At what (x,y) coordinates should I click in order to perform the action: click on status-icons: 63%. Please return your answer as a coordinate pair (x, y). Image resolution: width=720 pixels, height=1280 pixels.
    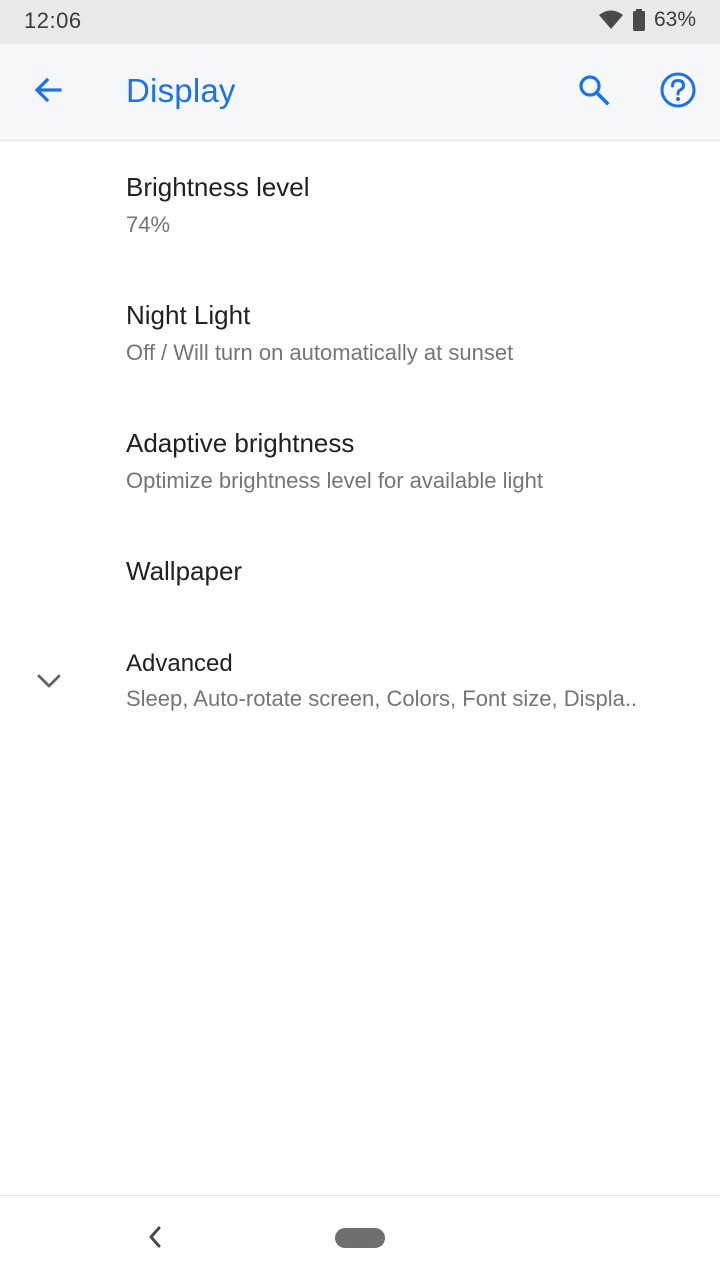
    Looking at the image, I should click on (647, 20).